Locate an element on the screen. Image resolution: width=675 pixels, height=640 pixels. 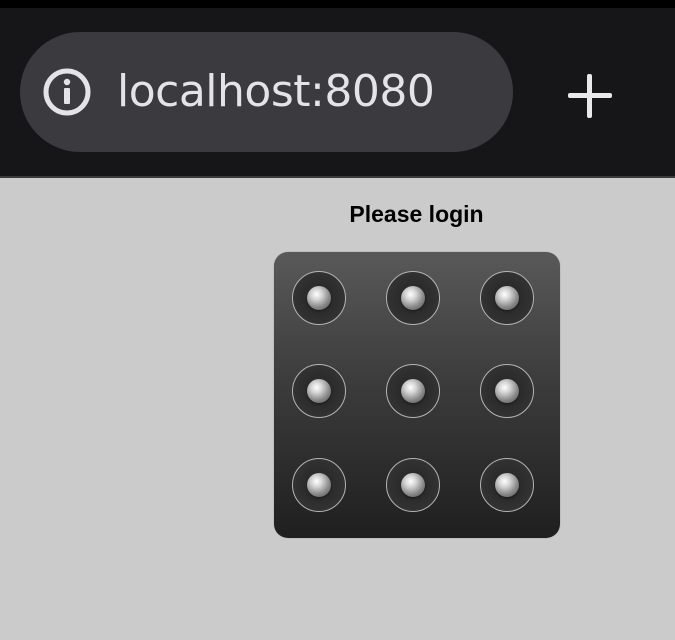
url-text: localhost:8080 is located at coordinates (276, 92).